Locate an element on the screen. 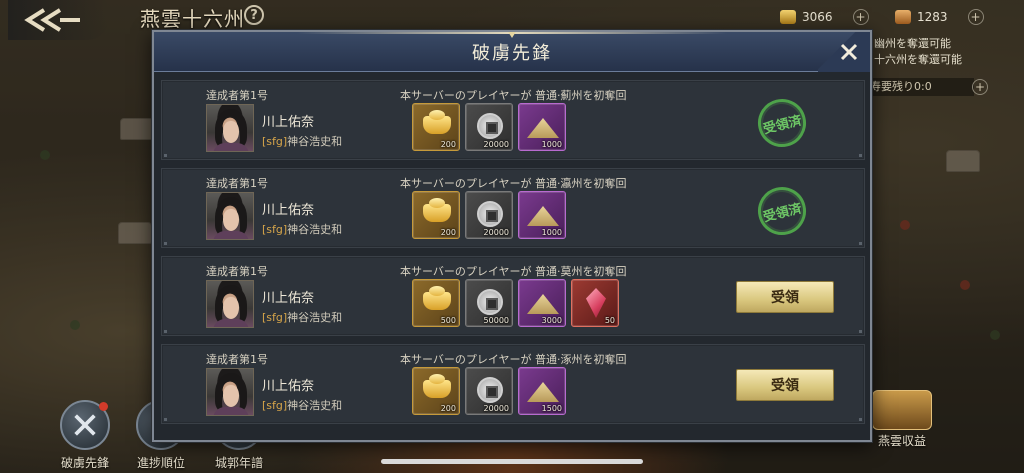  modal-title: 破虜先鋒 is located at coordinates (512, 53).